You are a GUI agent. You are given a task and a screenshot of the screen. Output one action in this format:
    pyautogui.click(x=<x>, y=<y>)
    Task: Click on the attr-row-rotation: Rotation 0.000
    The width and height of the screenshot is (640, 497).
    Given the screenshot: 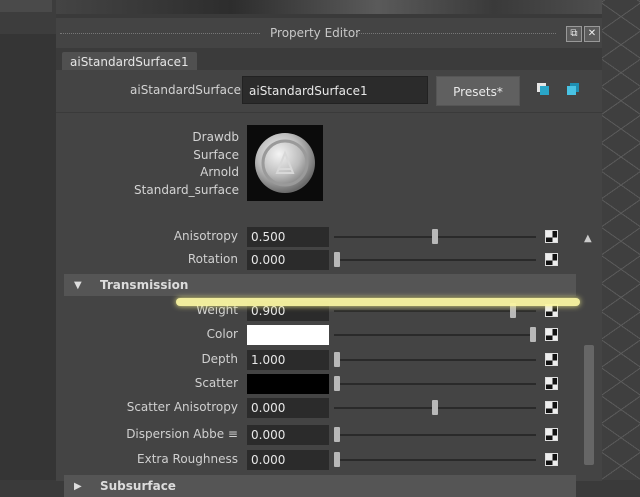 What is the action you would take?
    pyautogui.click(x=321, y=260)
    